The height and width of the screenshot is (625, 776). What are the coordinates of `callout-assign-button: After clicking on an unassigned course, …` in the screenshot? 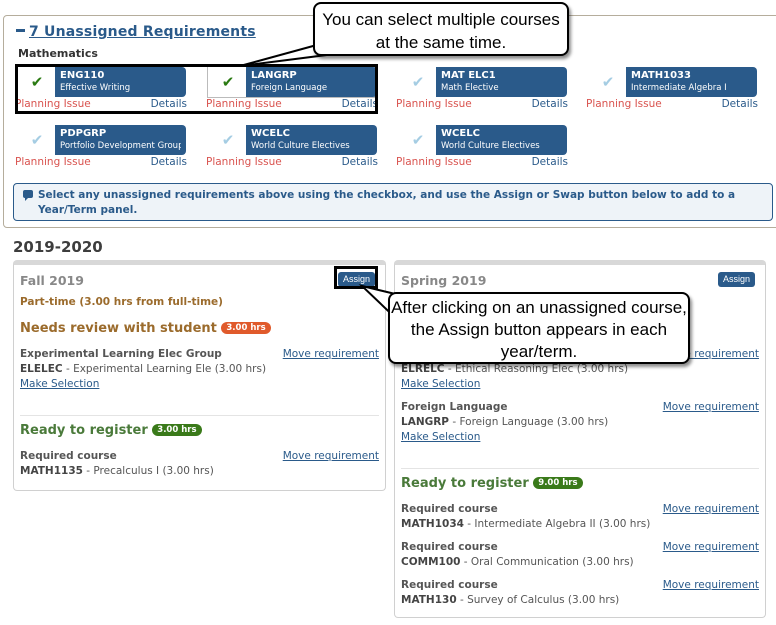 It's located at (539, 328).